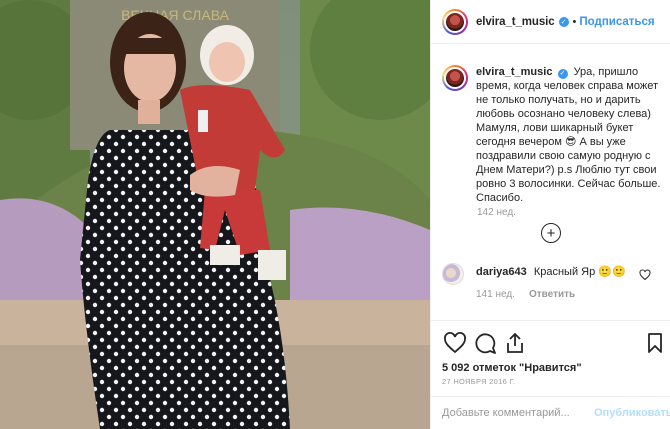 The height and width of the screenshot is (429, 670). I want to click on share-icon, so click(515, 343).